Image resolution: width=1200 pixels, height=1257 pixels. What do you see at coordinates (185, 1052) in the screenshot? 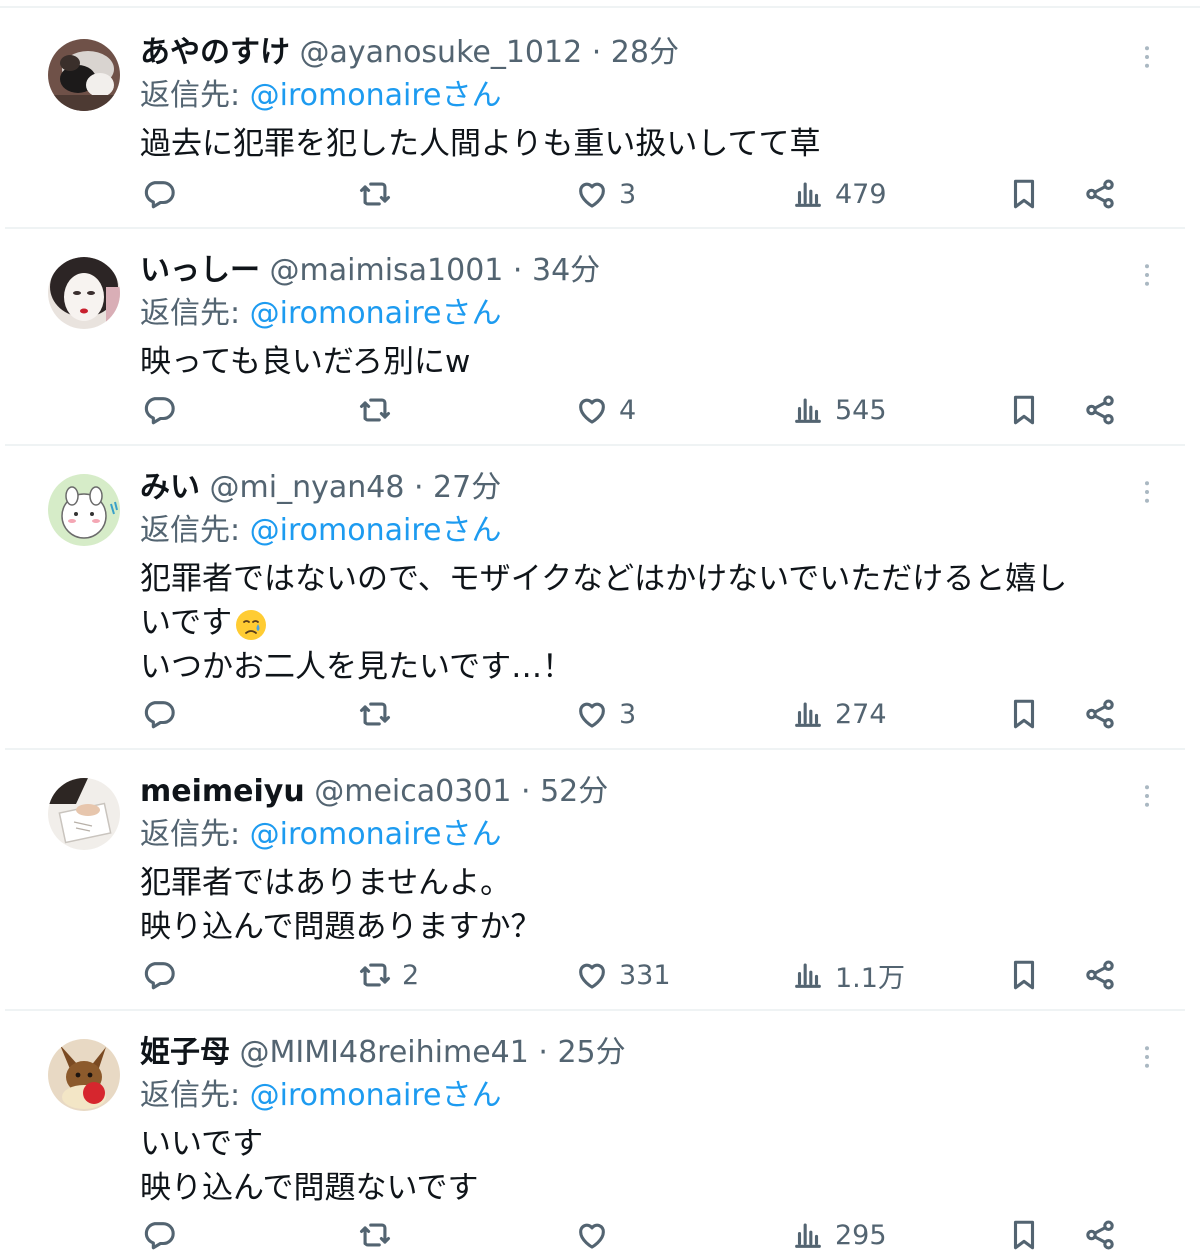
I see `display-name: 姫子母` at bounding box center [185, 1052].